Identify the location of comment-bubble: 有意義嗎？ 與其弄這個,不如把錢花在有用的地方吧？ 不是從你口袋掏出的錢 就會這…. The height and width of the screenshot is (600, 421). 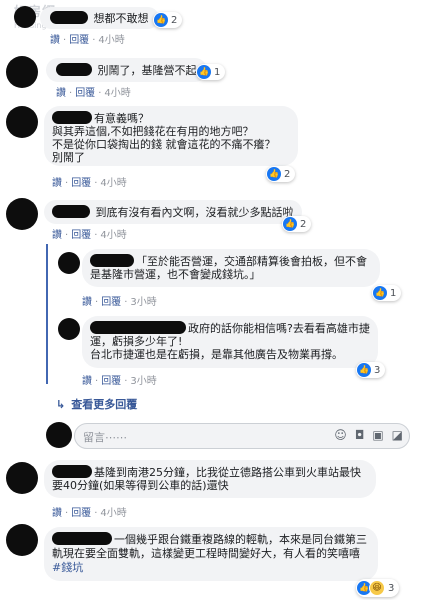
(171, 136).